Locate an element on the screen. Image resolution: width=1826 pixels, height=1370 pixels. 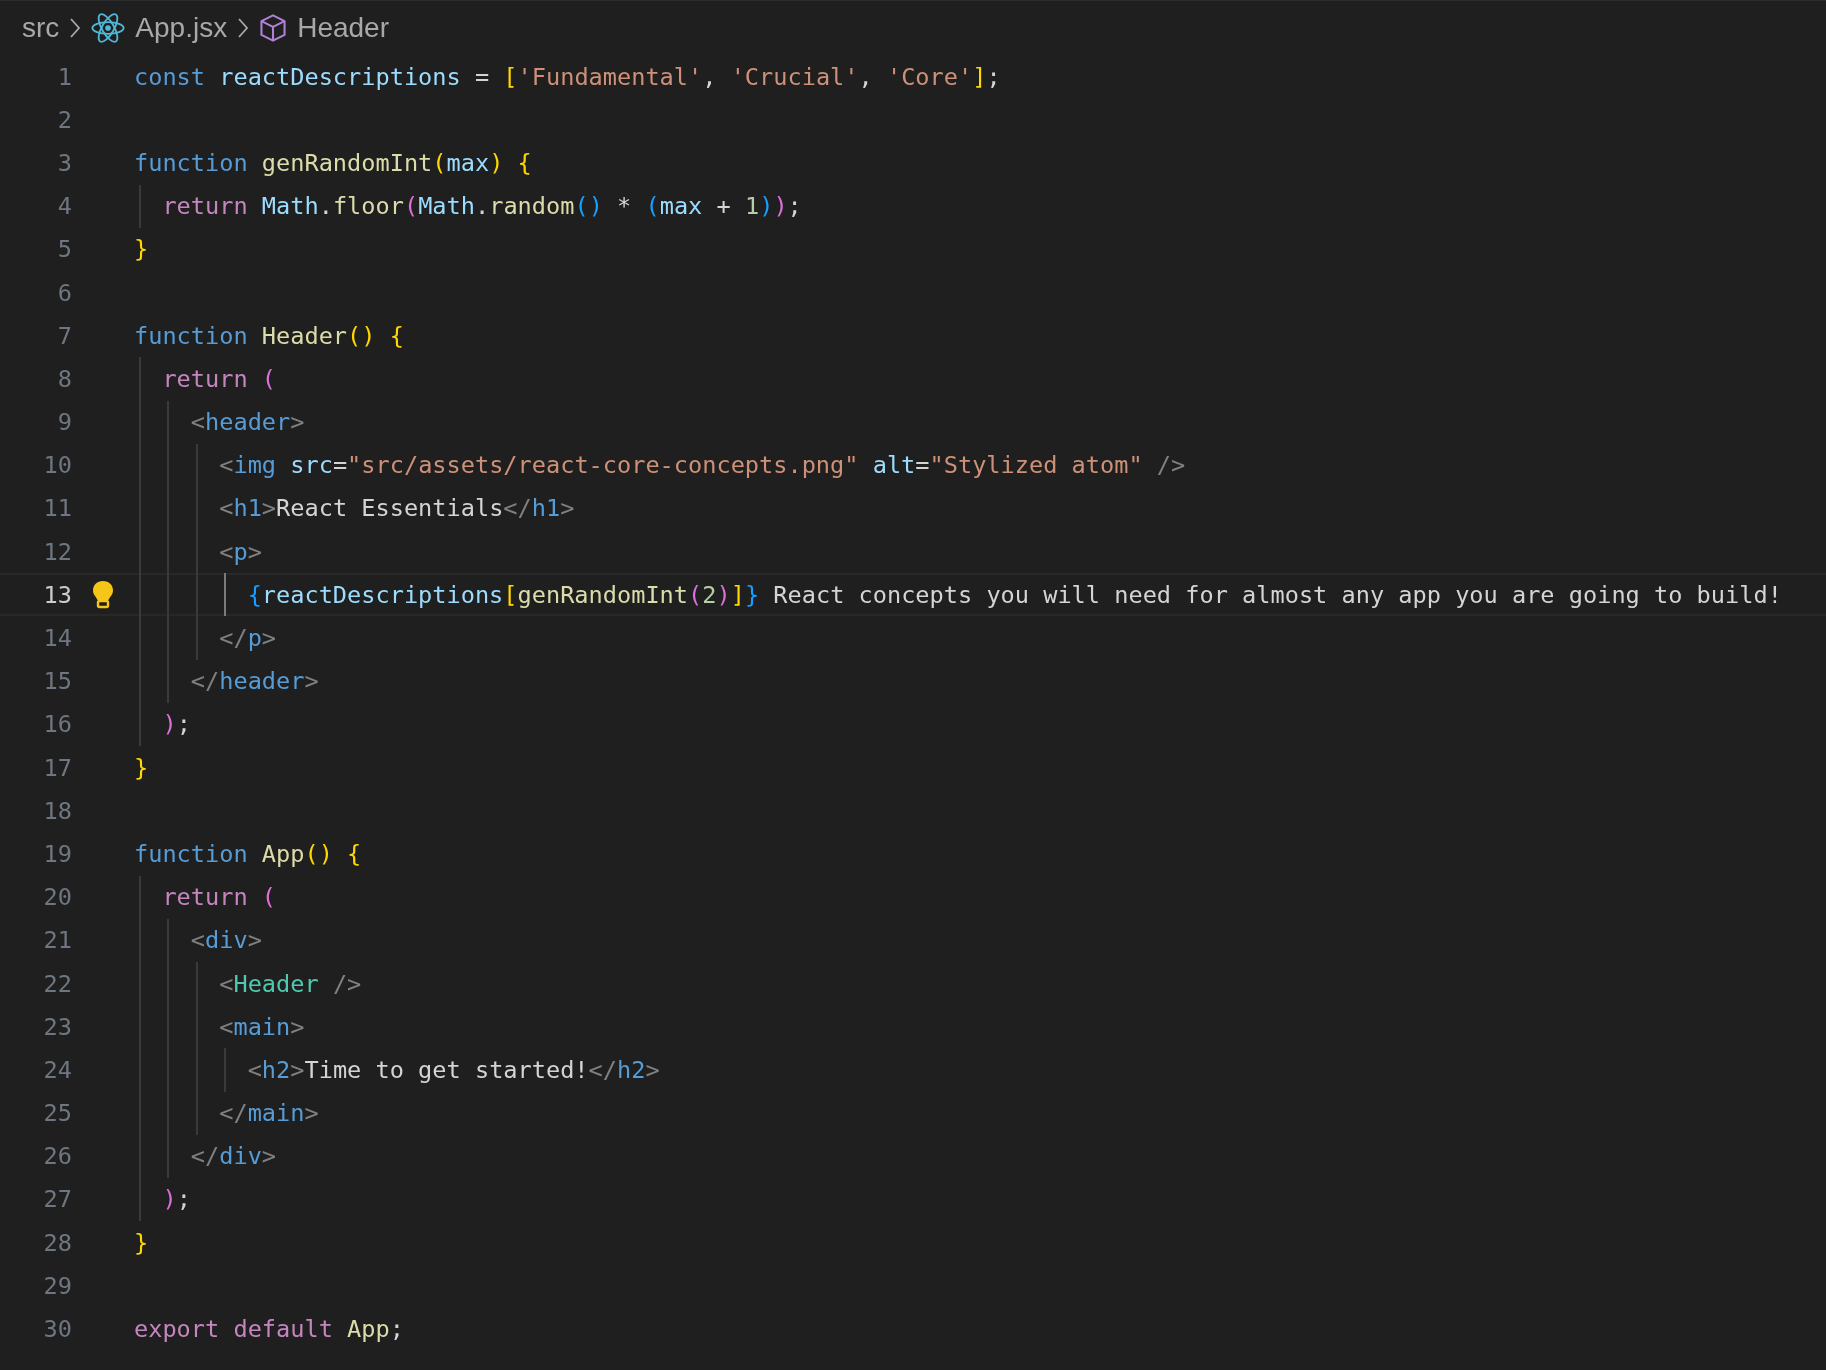
line-number: 26 is located at coordinates (57, 1156).